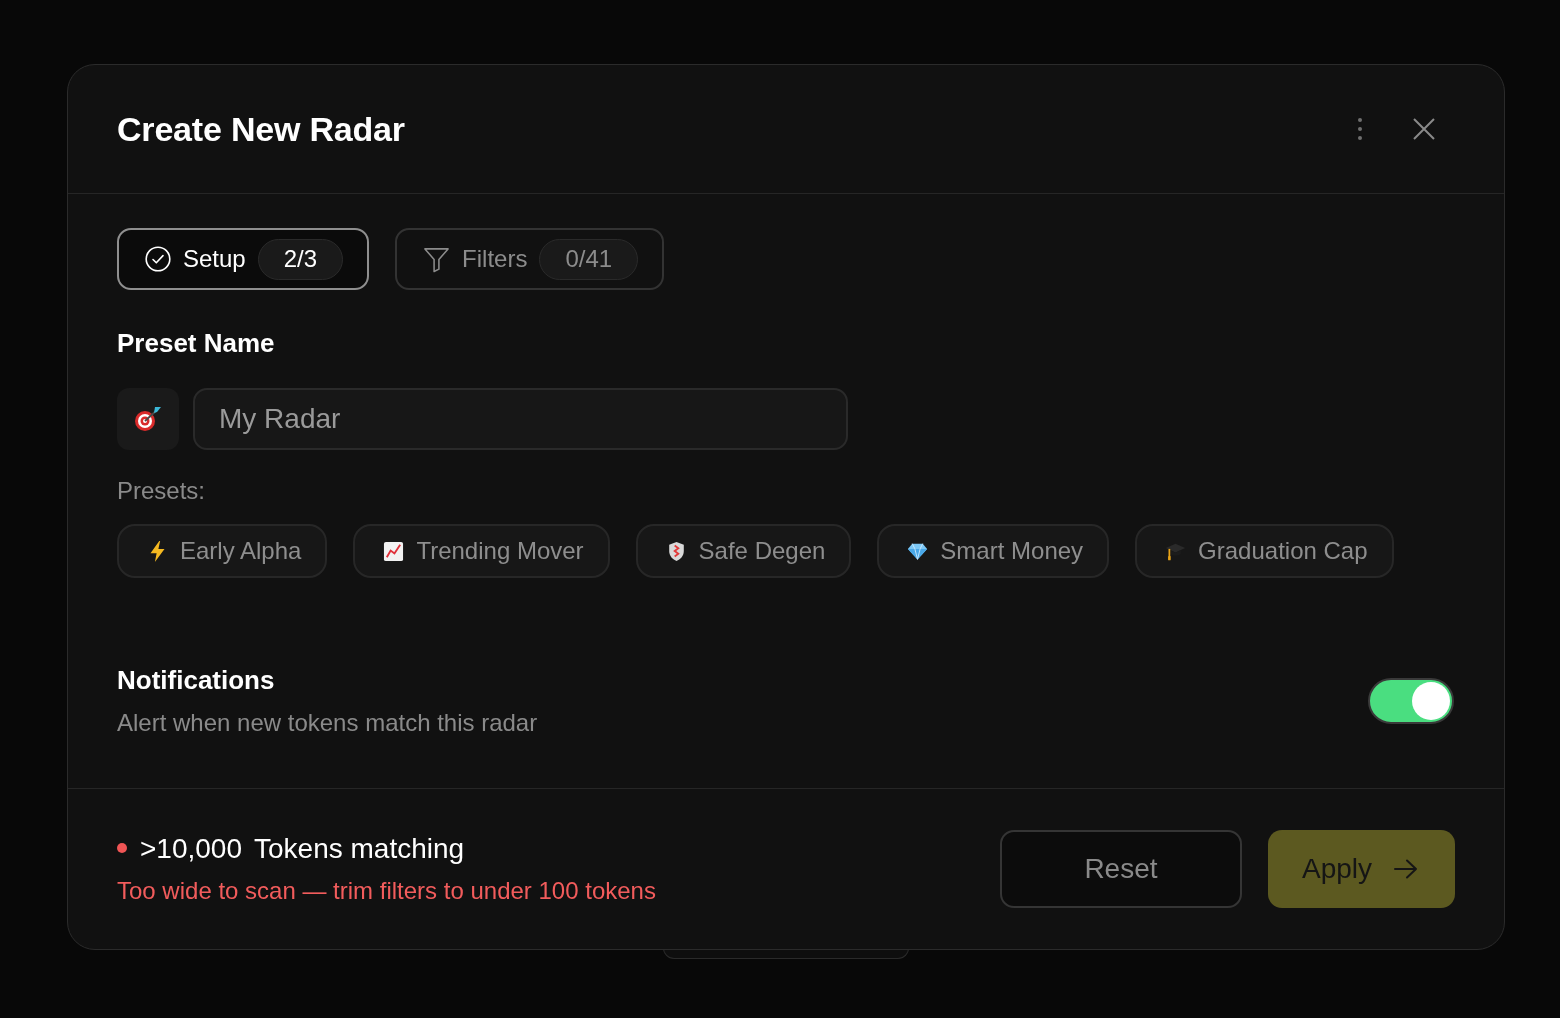 Image resolution: width=1560 pixels, height=1018 pixels. I want to click on preset-chip: Graduation Cap, so click(1264, 551).